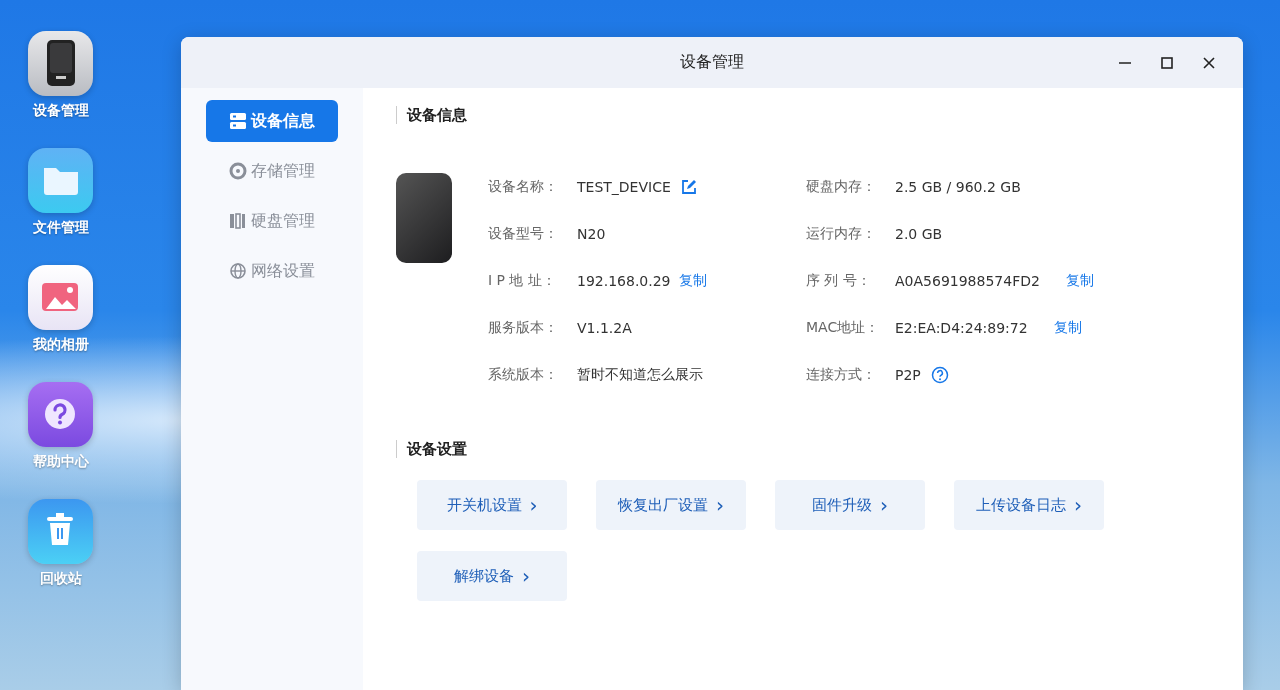 The image size is (1280, 690). Describe the element at coordinates (1125, 62) in the screenshot. I see `minimize-icon` at that location.